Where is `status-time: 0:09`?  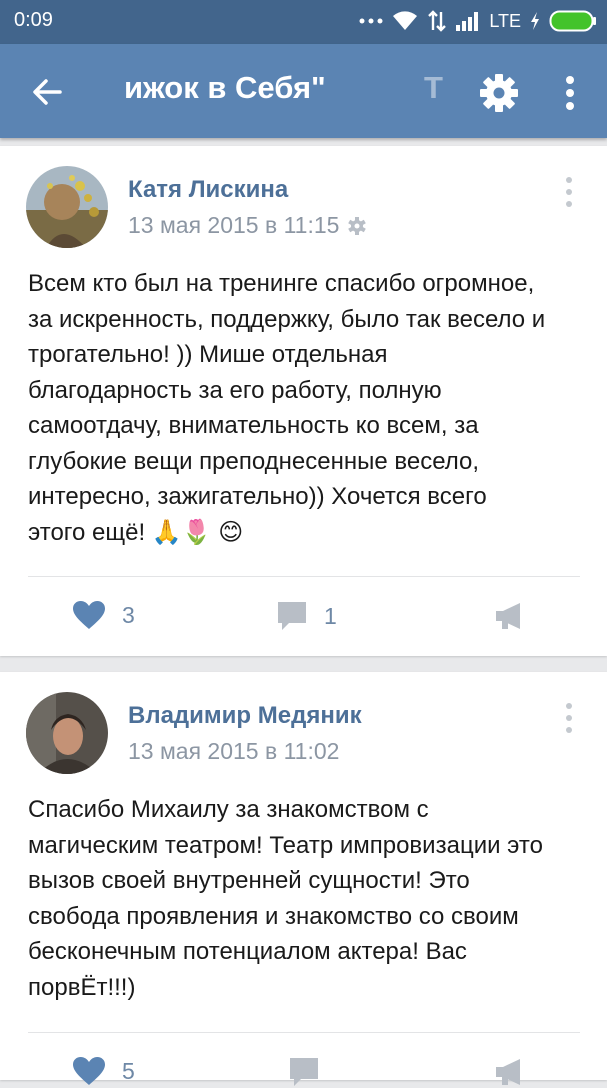
status-time: 0:09 is located at coordinates (33, 20).